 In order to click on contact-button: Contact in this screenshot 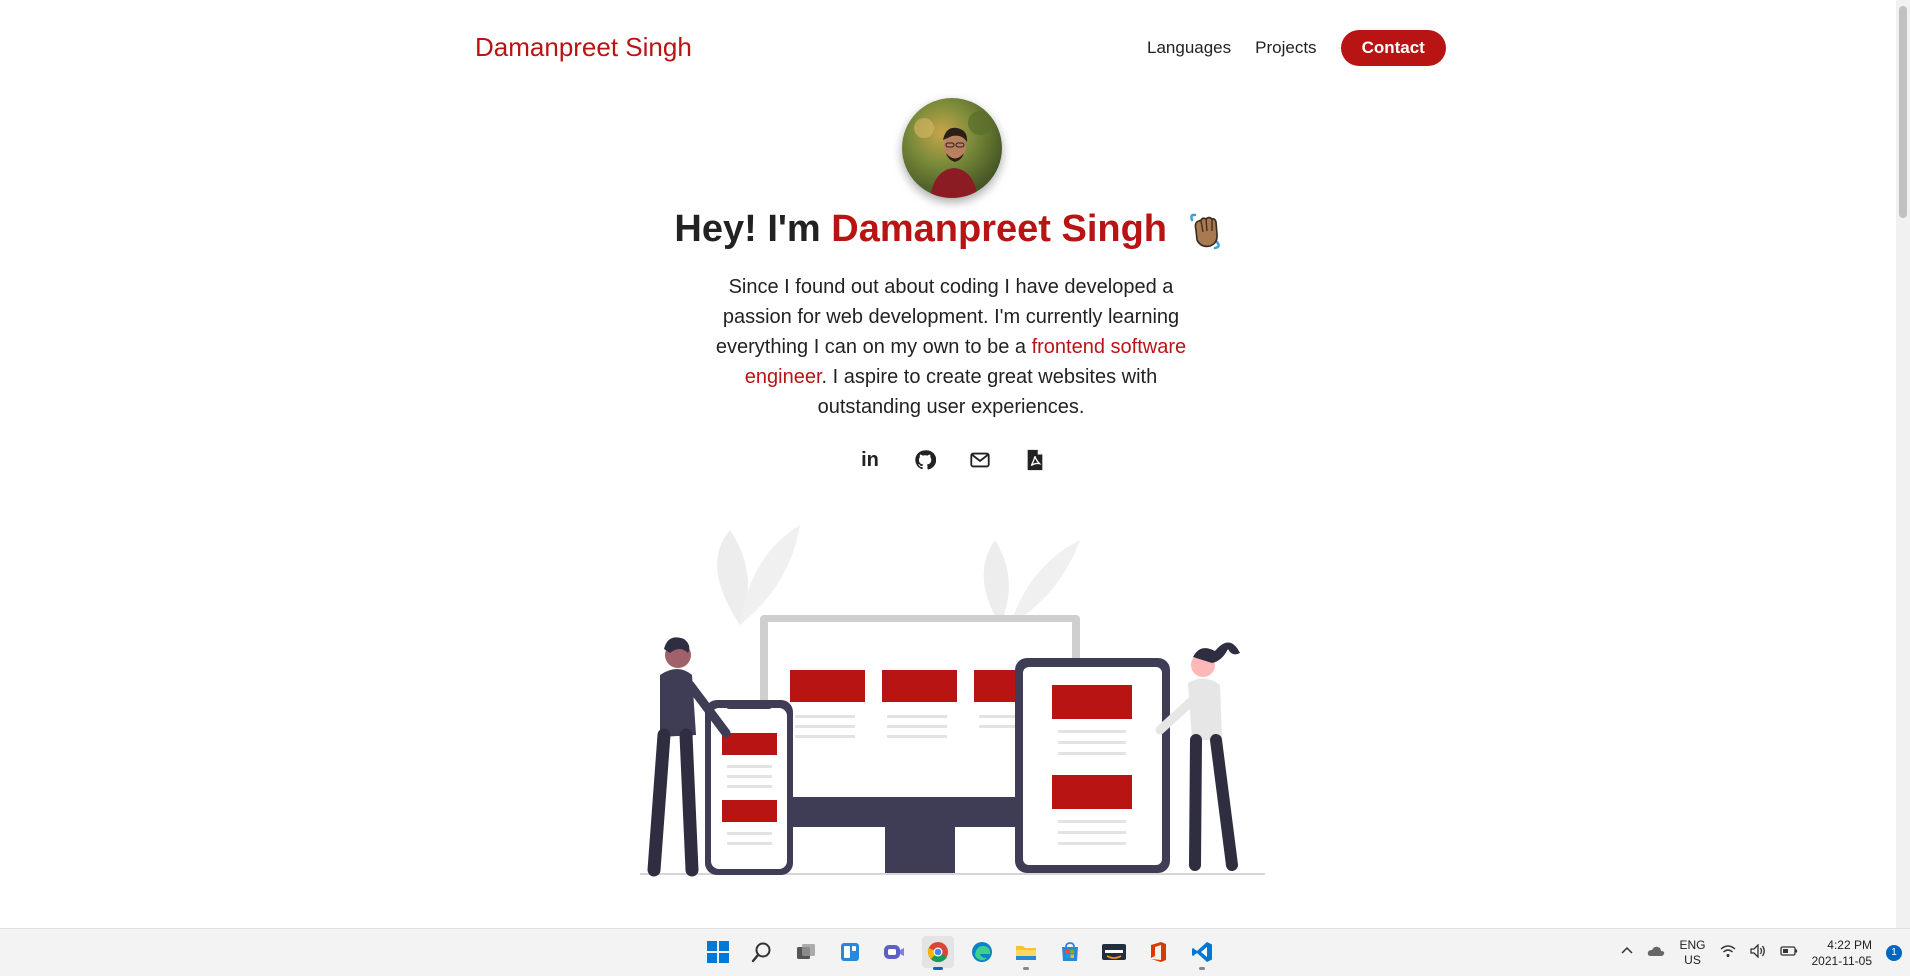, I will do `click(1393, 48)`.